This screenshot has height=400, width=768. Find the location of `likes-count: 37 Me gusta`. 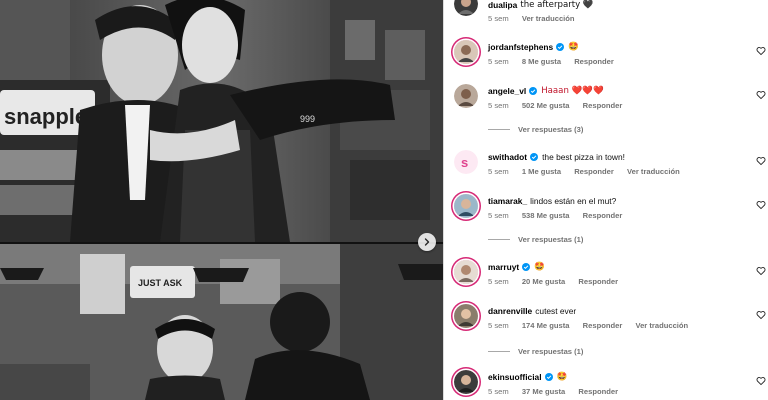

likes-count: 37 Me gusta is located at coordinates (543, 391).